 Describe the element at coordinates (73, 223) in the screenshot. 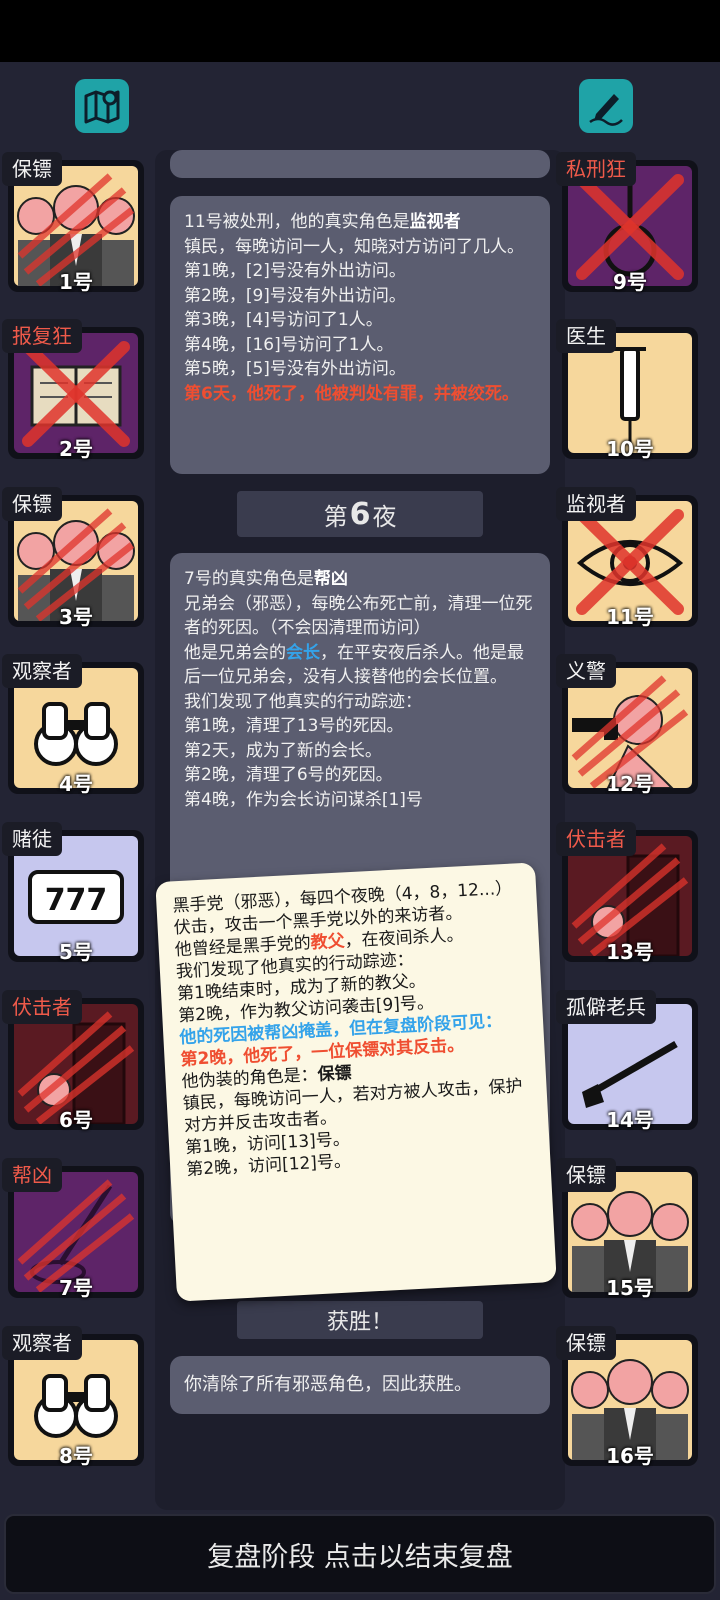

I see `player-card: 保镖 1号` at that location.